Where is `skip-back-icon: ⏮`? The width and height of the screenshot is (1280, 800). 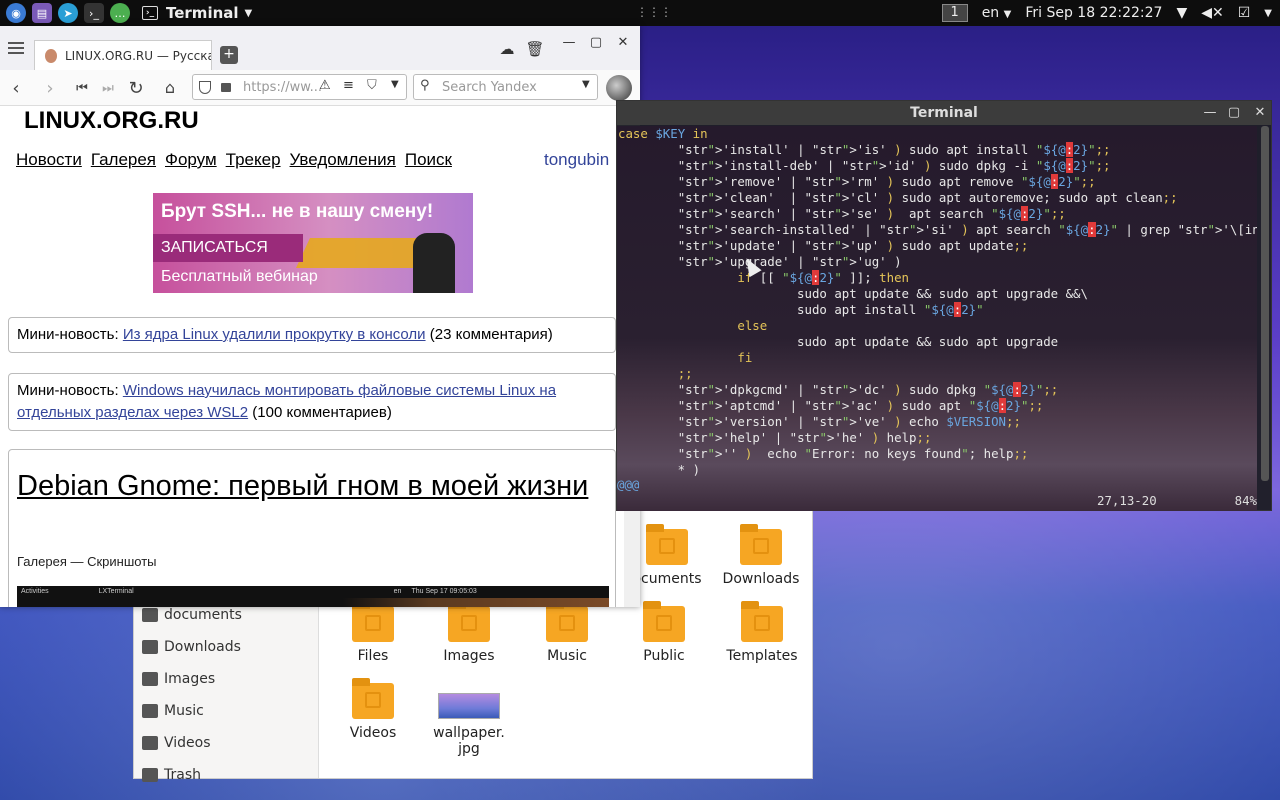 skip-back-icon: ⏮ is located at coordinates (82, 88).